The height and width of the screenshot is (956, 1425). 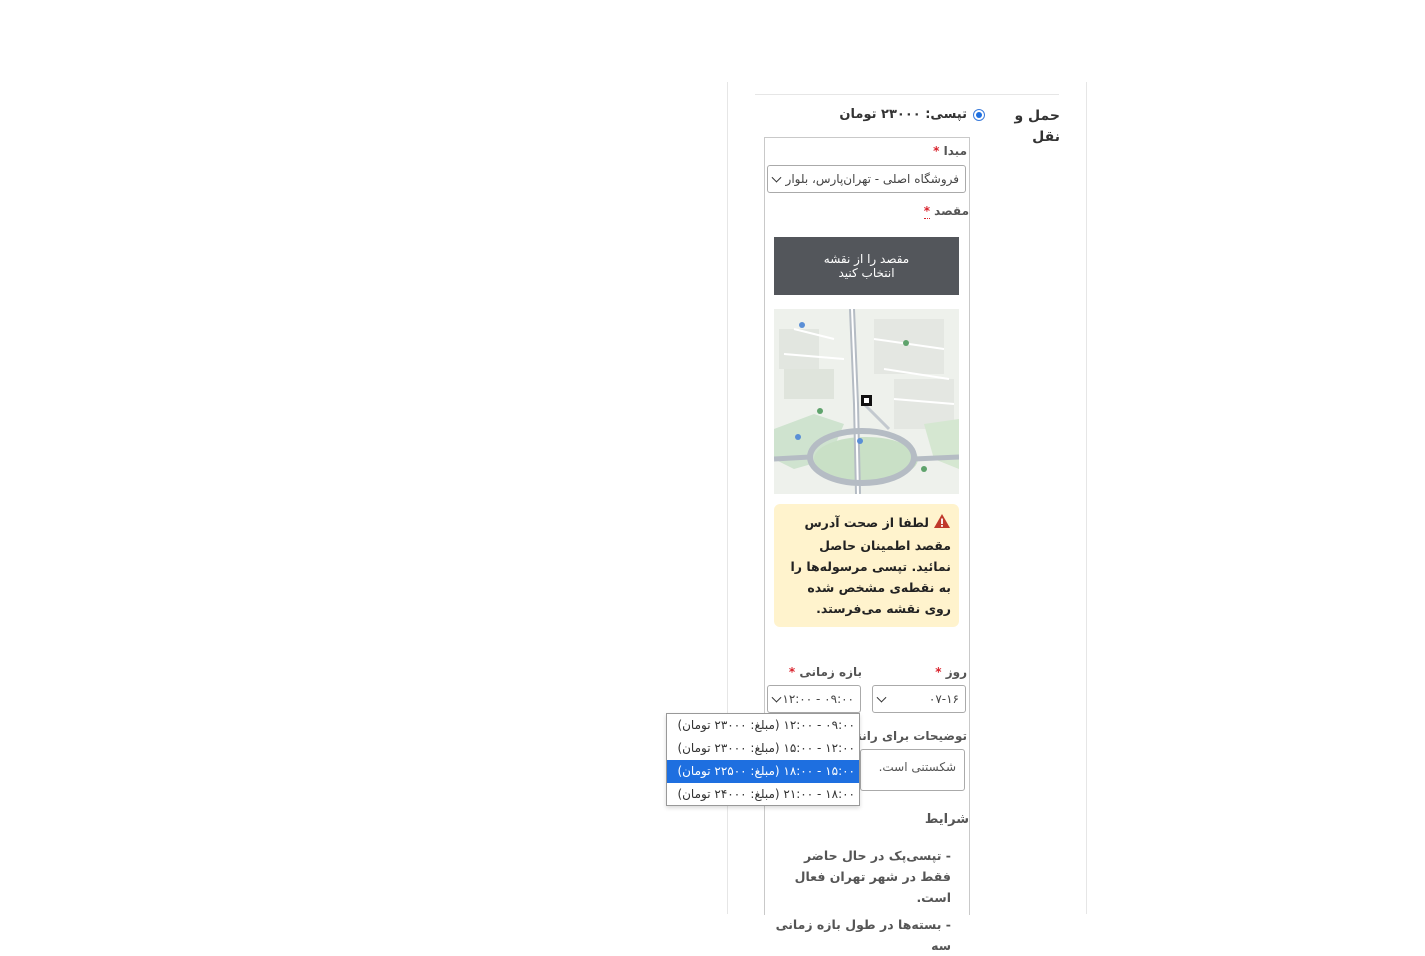 What do you see at coordinates (912, 770) in the screenshot?
I see `driver-notes-textarea: شکستنی است.` at bounding box center [912, 770].